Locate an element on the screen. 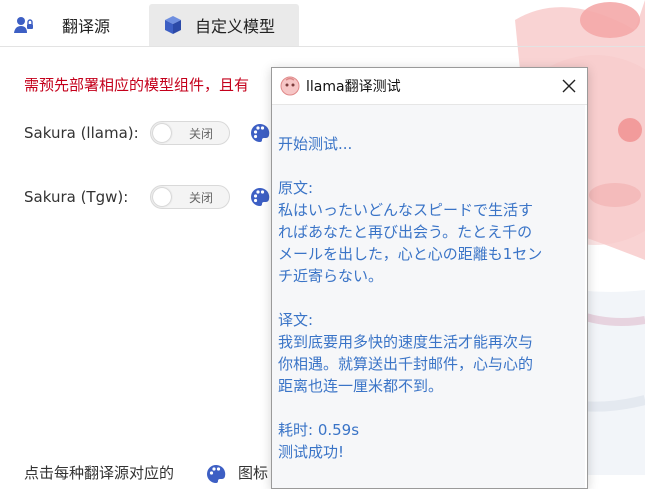  close-icon is located at coordinates (569, 86).